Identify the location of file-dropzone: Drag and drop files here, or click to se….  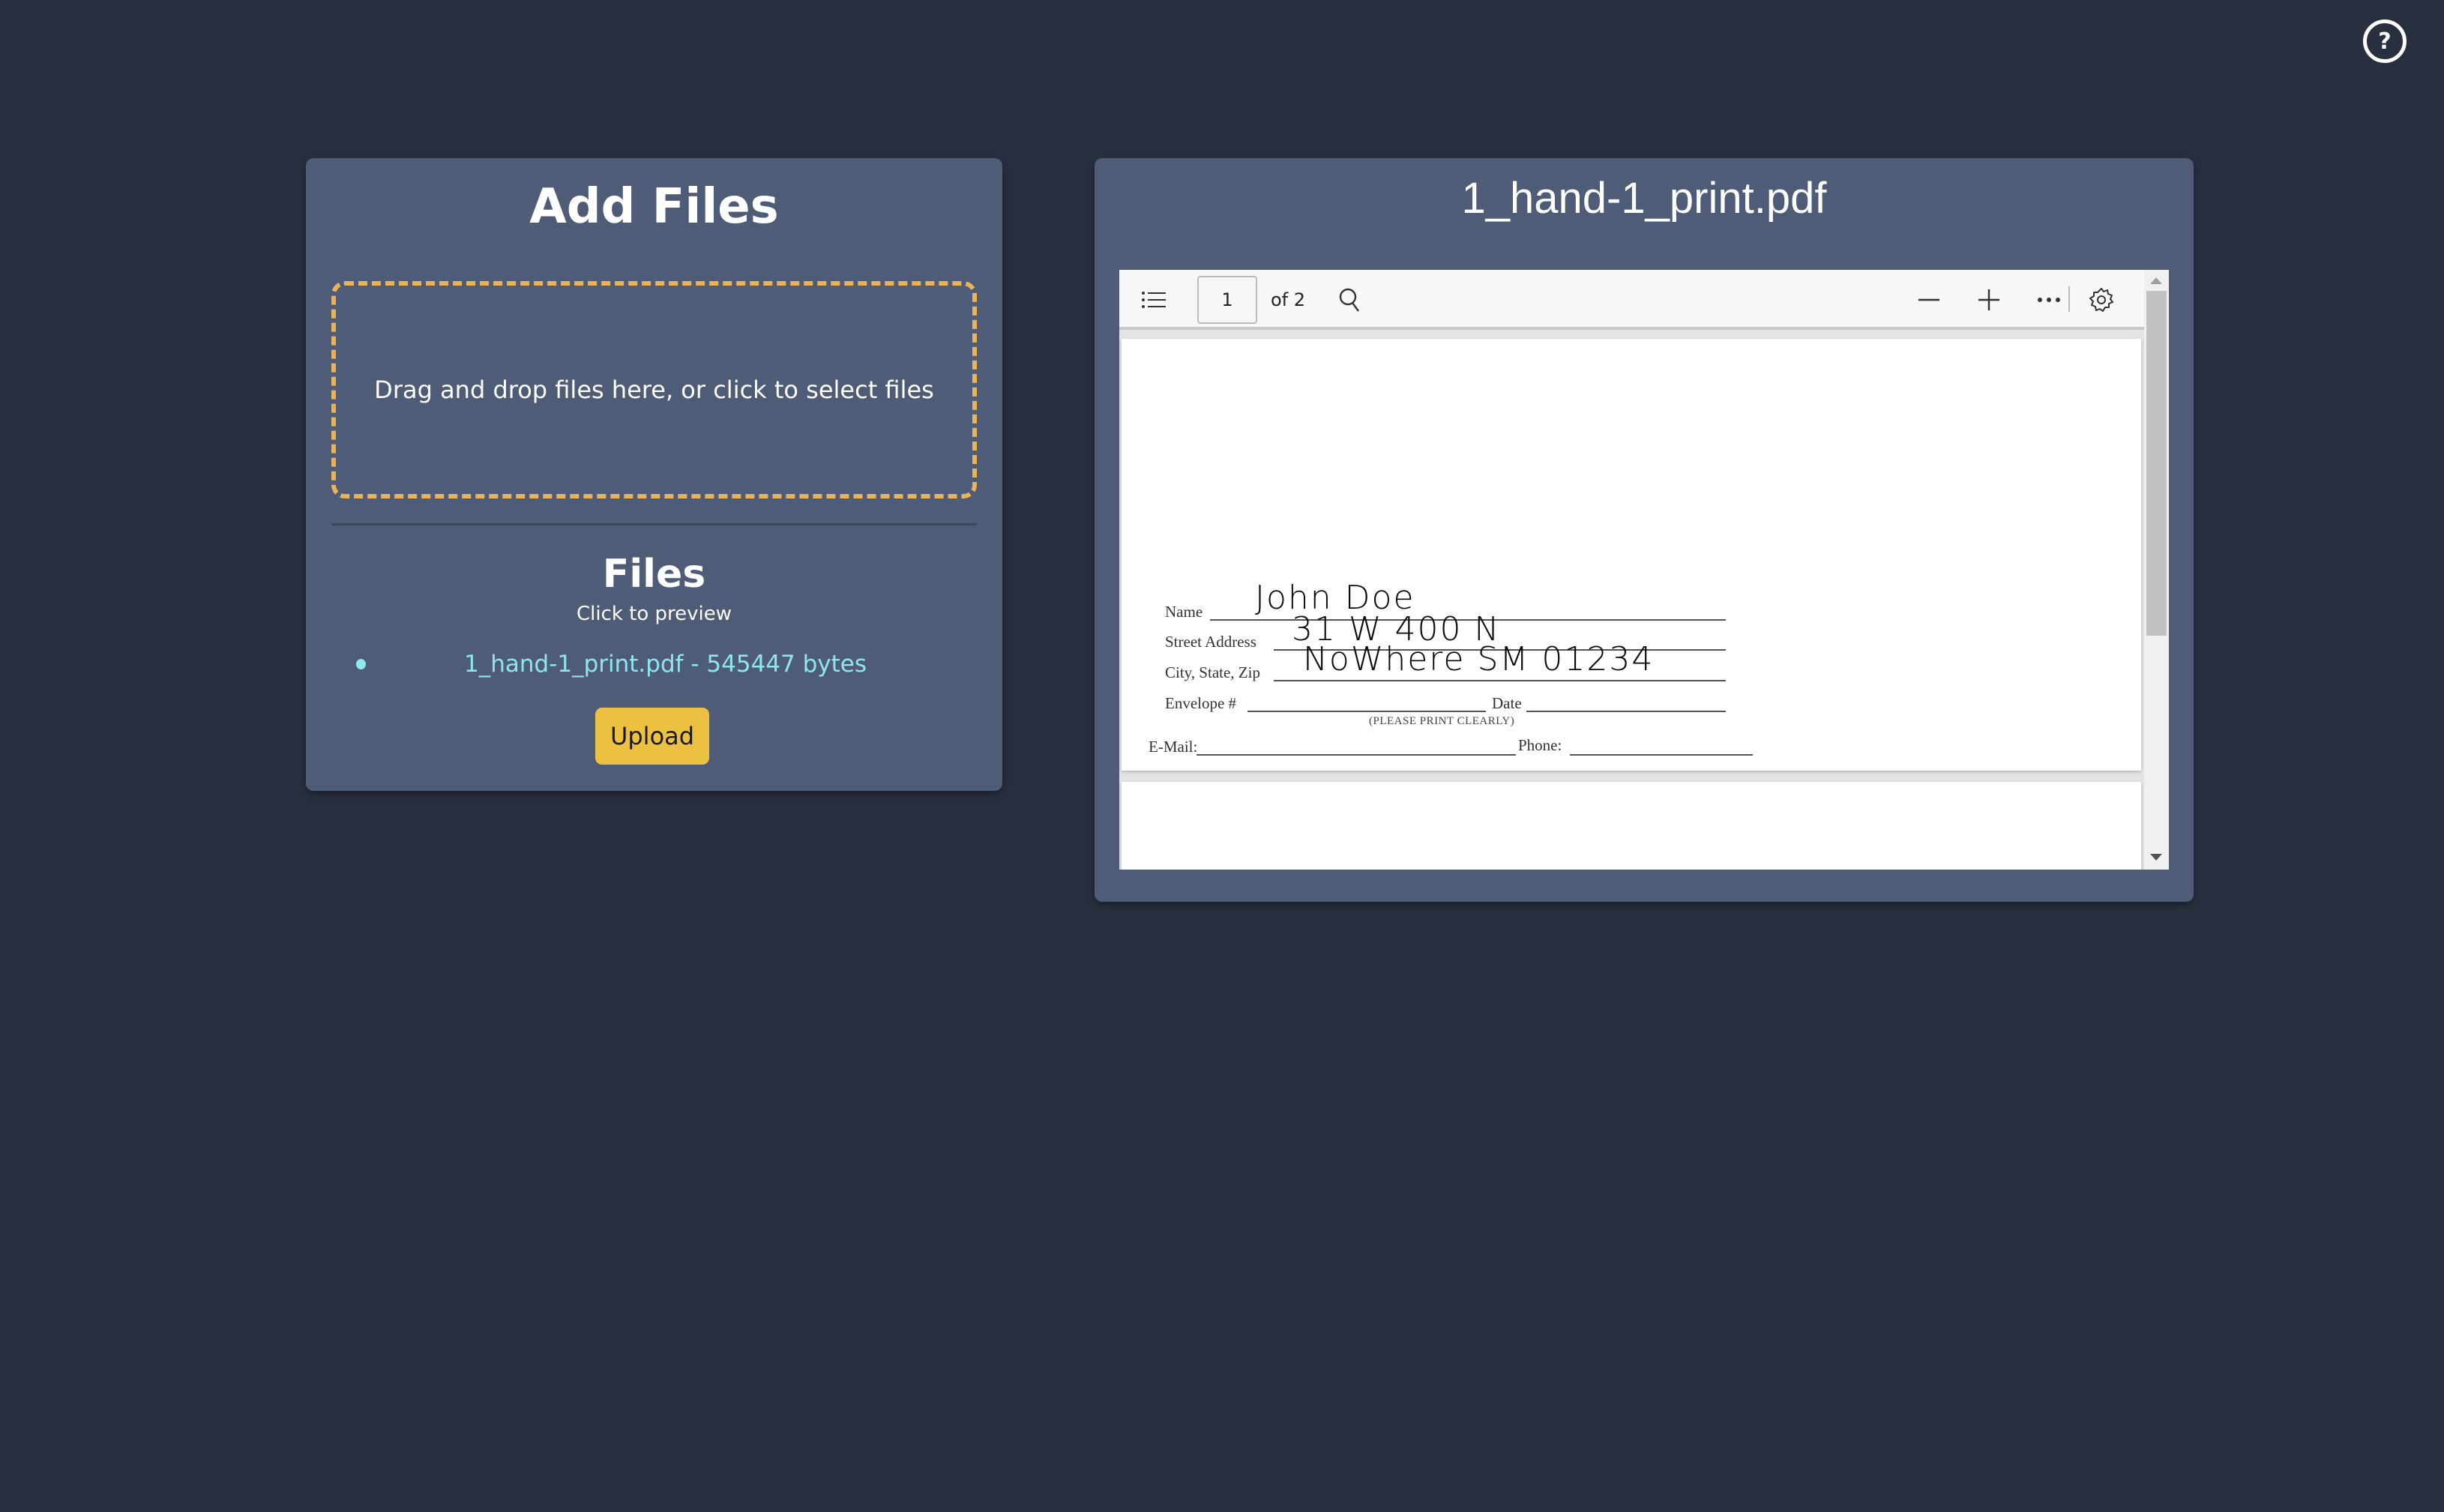
(654, 390).